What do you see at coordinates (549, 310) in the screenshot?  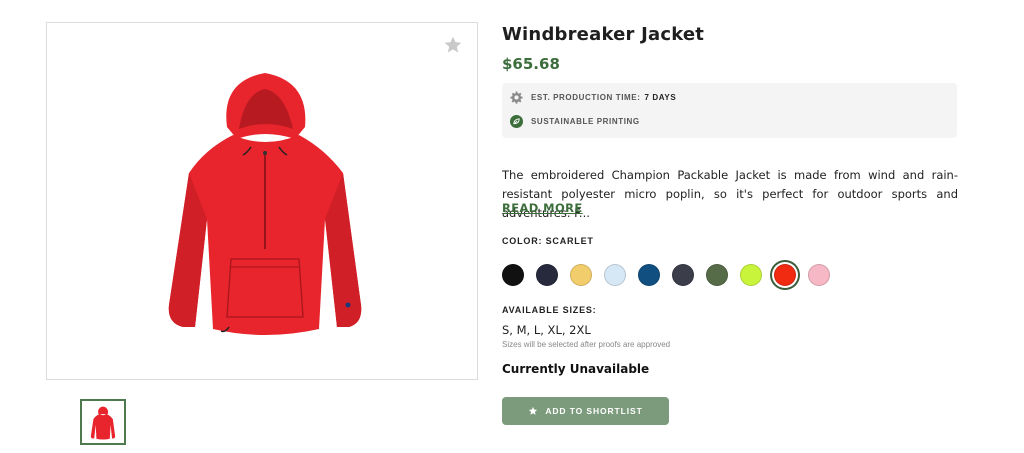 I see `sizes-label: AVAILABLE SIZES:` at bounding box center [549, 310].